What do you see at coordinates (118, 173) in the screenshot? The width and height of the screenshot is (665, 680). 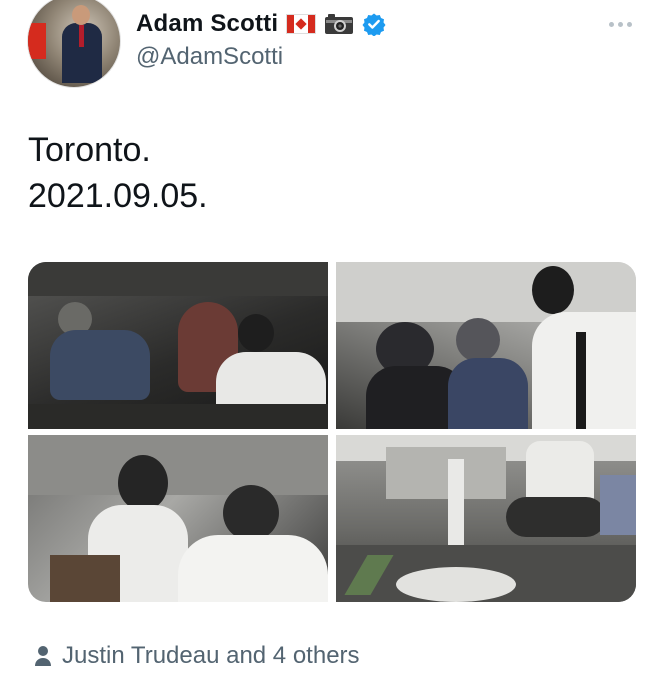 I see `tweet-text: Toronto. 2021.09.05.` at bounding box center [118, 173].